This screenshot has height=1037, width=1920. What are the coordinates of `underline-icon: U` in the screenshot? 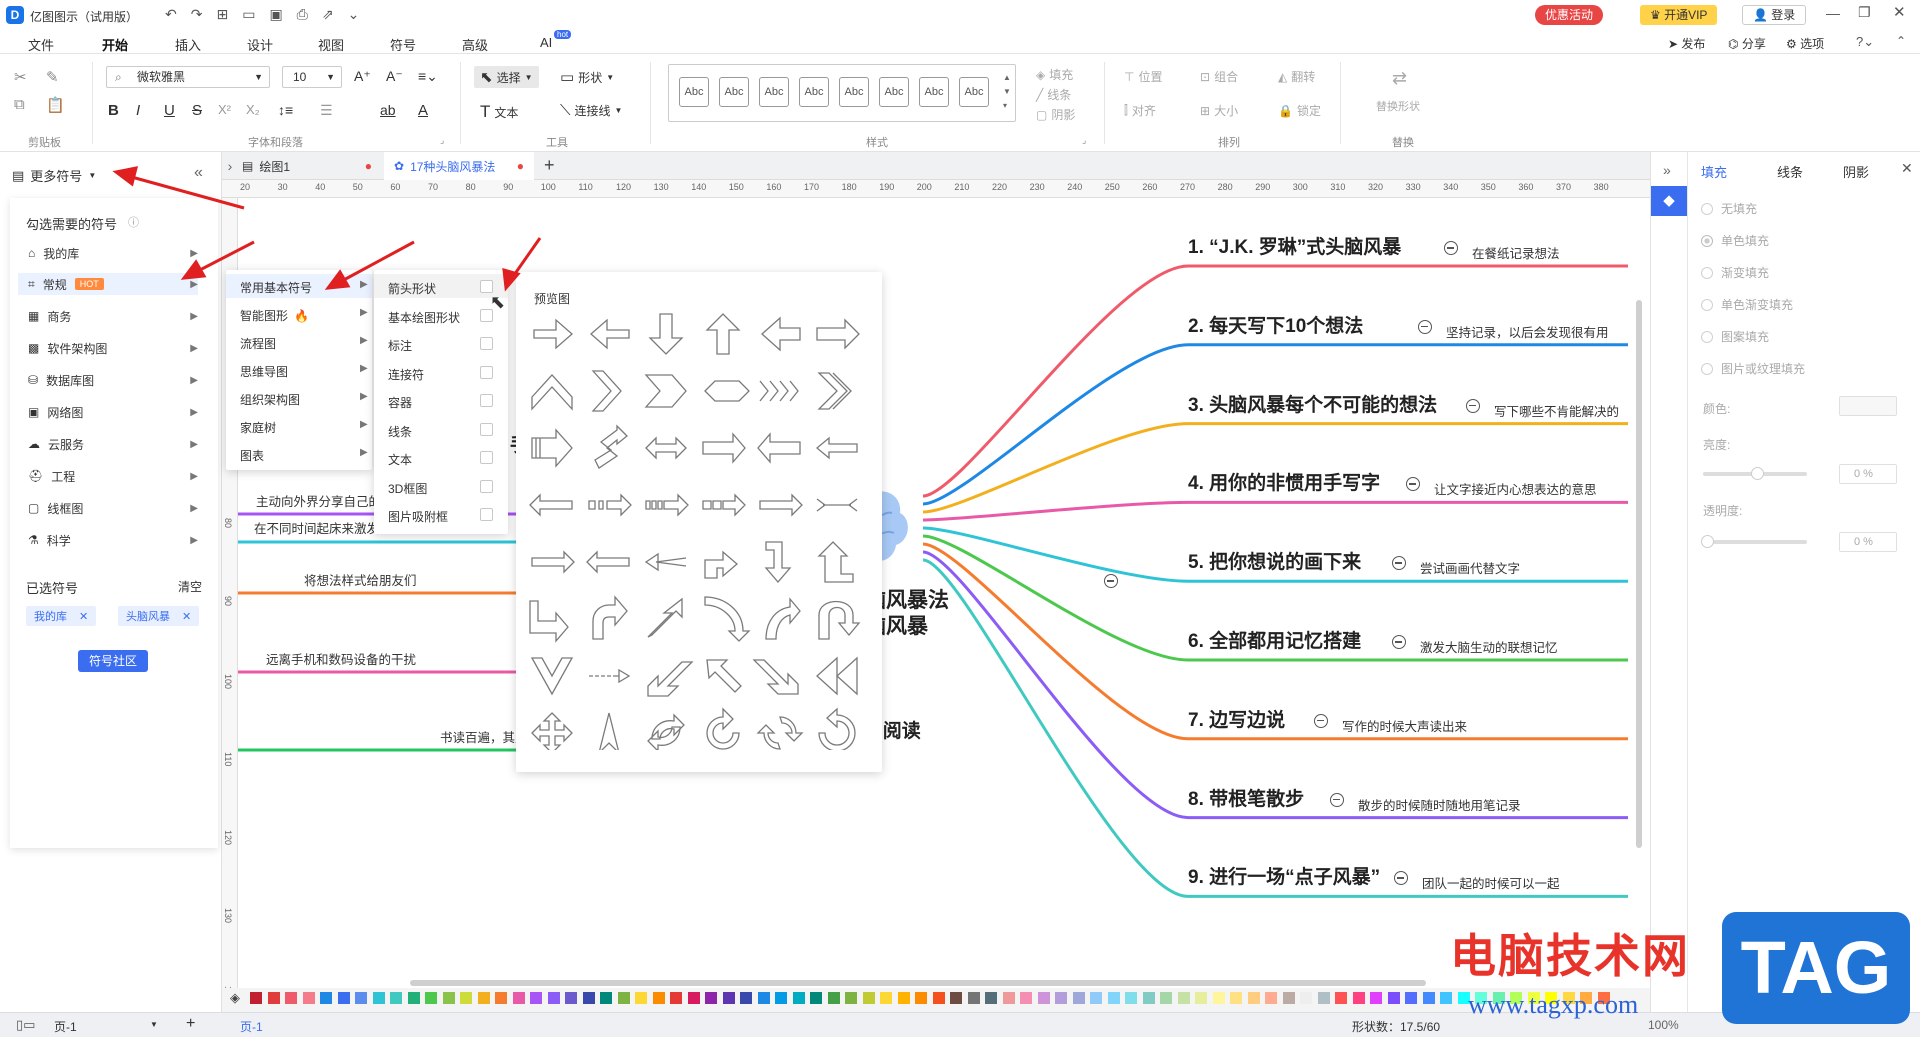 It's located at (169, 110).